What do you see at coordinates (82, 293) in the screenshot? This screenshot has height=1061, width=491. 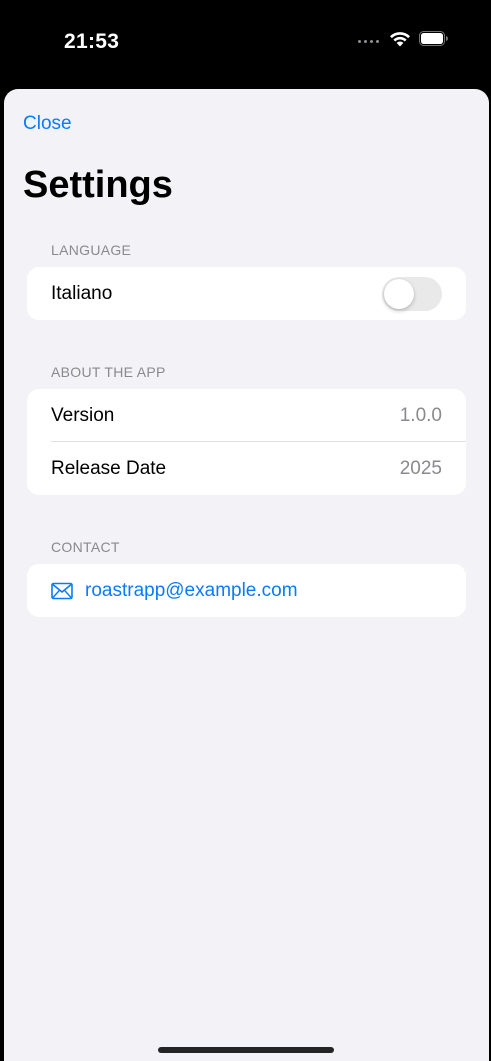 I see `language-toggle-label: Italiano` at bounding box center [82, 293].